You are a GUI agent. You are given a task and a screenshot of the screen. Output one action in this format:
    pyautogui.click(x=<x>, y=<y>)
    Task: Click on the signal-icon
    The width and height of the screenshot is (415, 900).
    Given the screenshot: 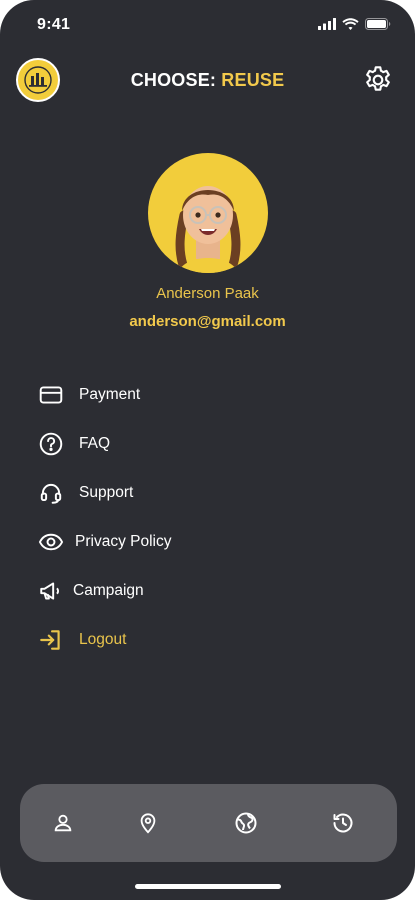 What is the action you would take?
    pyautogui.click(x=327, y=24)
    